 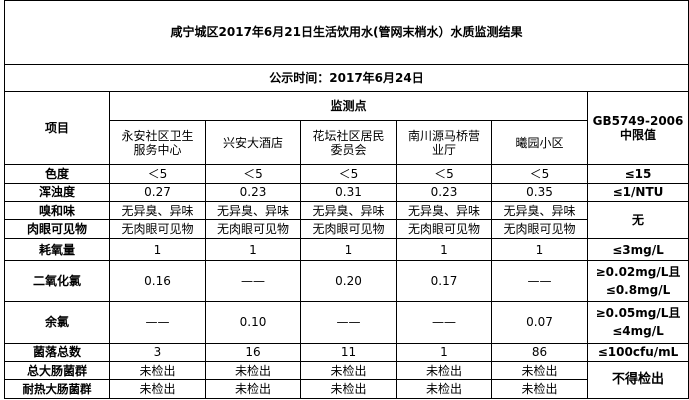 I want to click on cell-value: 0.17, so click(x=444, y=281).